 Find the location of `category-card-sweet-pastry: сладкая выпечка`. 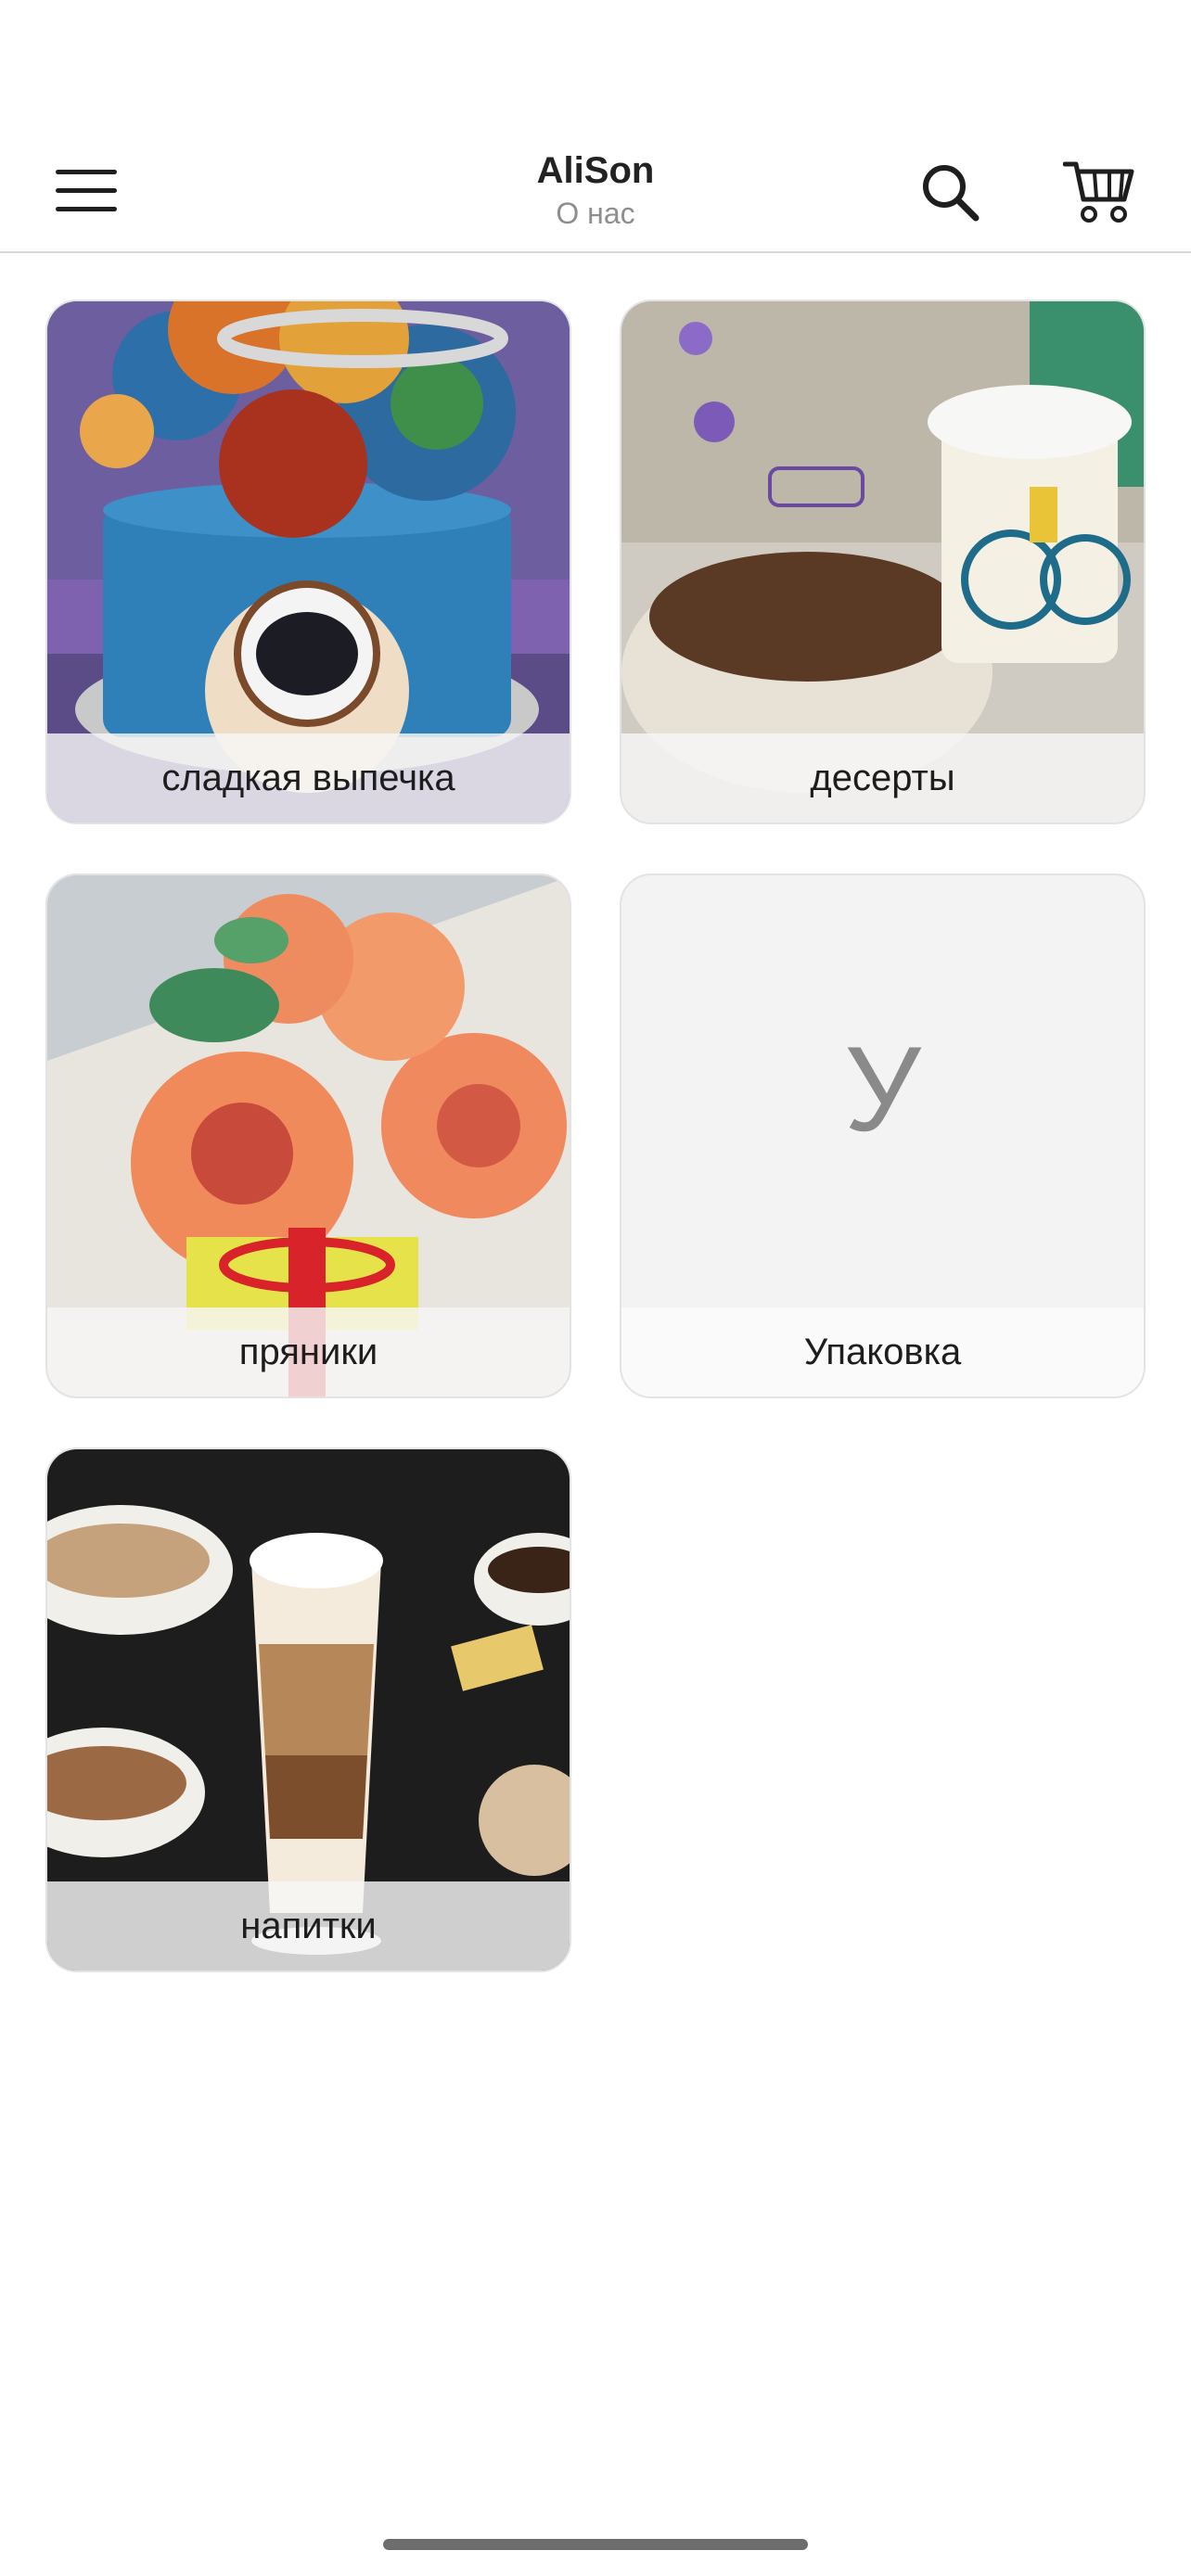

category-card-sweet-pastry: сладкая выпечка is located at coordinates (308, 562).